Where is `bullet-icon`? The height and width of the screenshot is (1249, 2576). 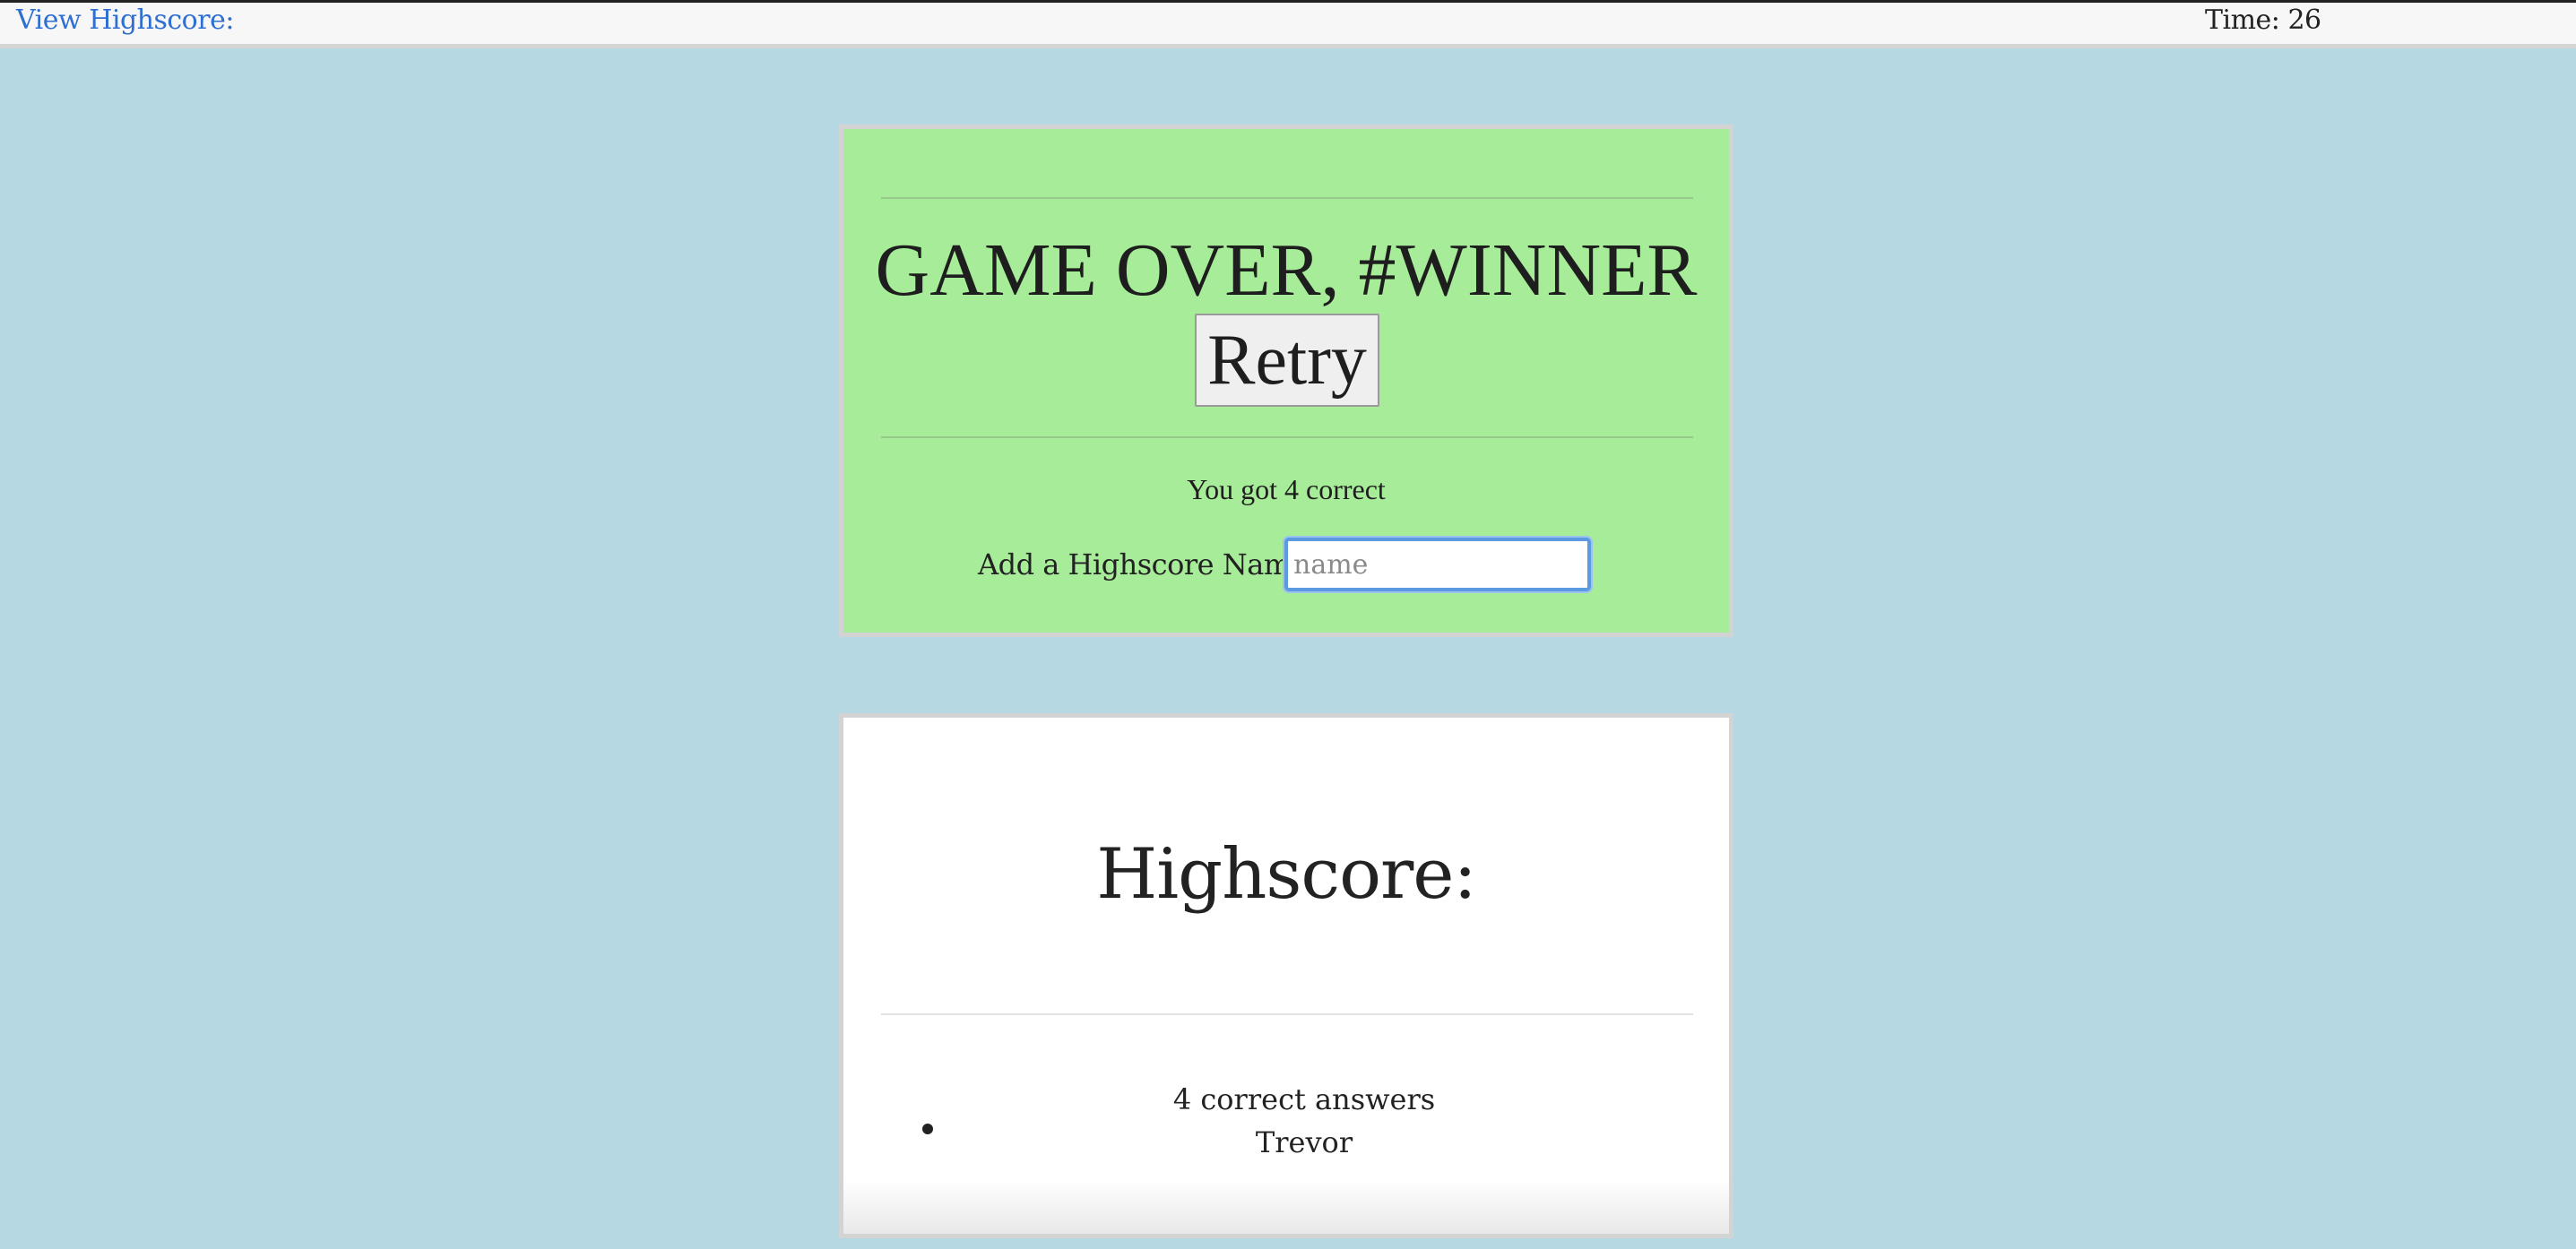
bullet-icon is located at coordinates (927, 1129).